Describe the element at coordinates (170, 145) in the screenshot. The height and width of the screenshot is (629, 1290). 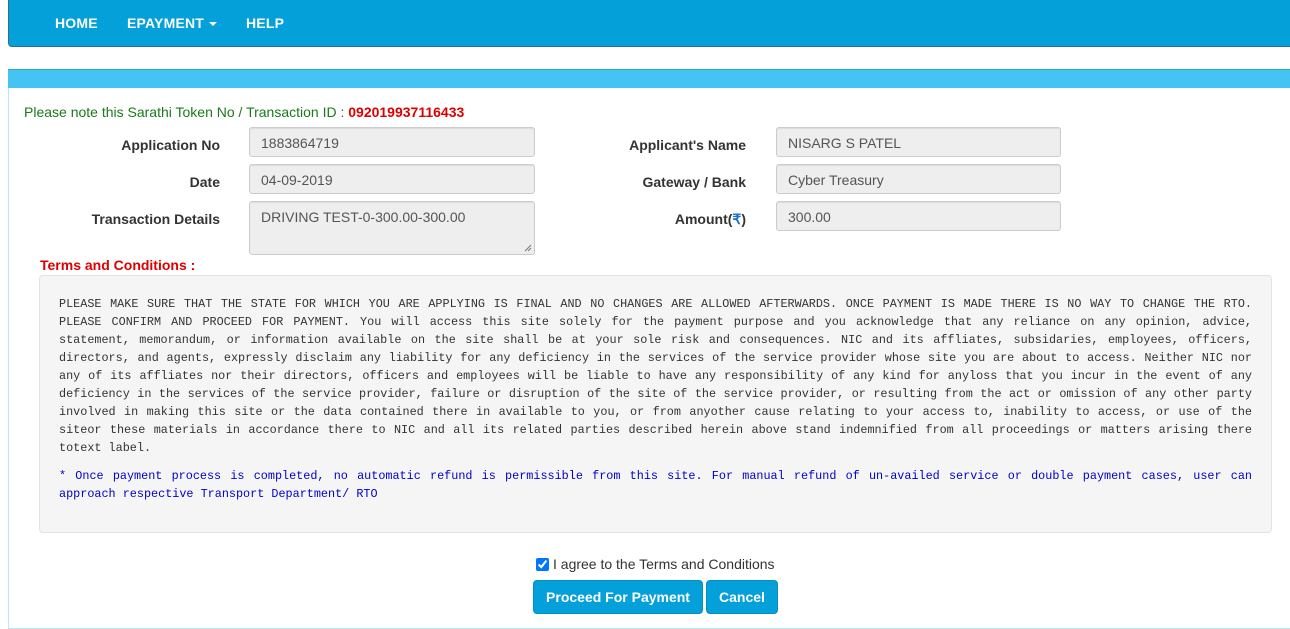
I see `application-no-label: Application No` at that location.